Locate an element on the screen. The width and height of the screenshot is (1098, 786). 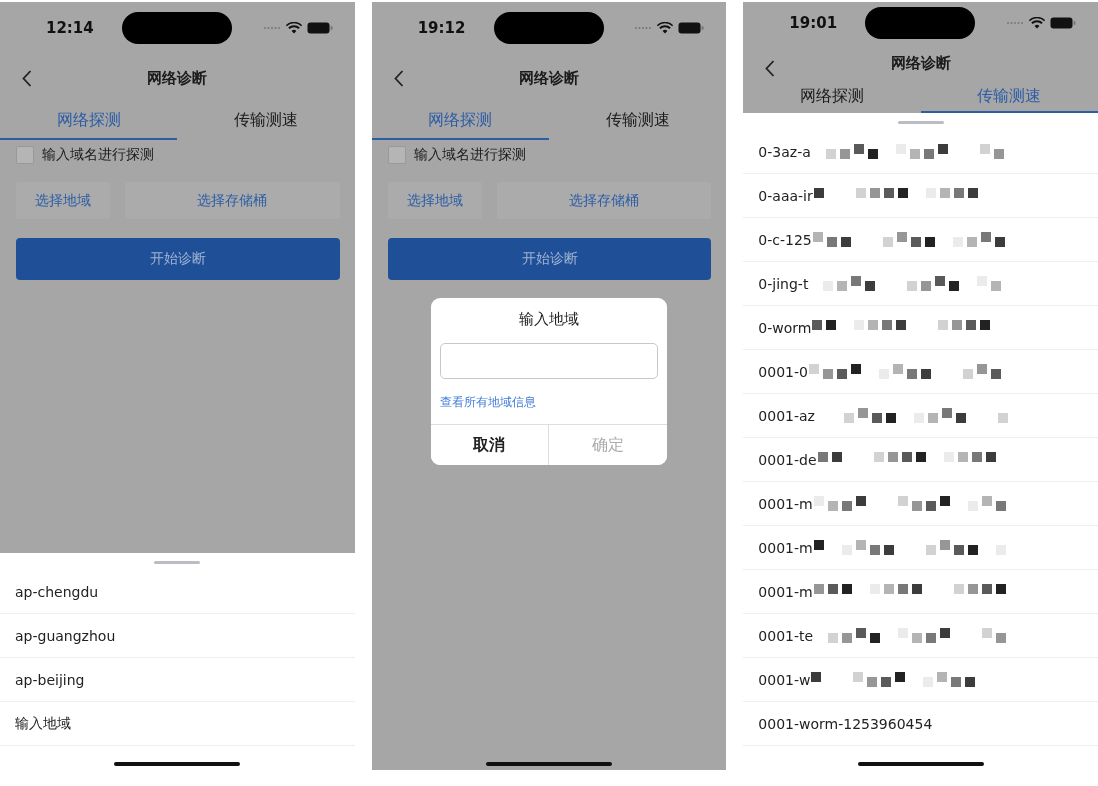
list-item: 0-3az-a is located at coordinates (920, 152).